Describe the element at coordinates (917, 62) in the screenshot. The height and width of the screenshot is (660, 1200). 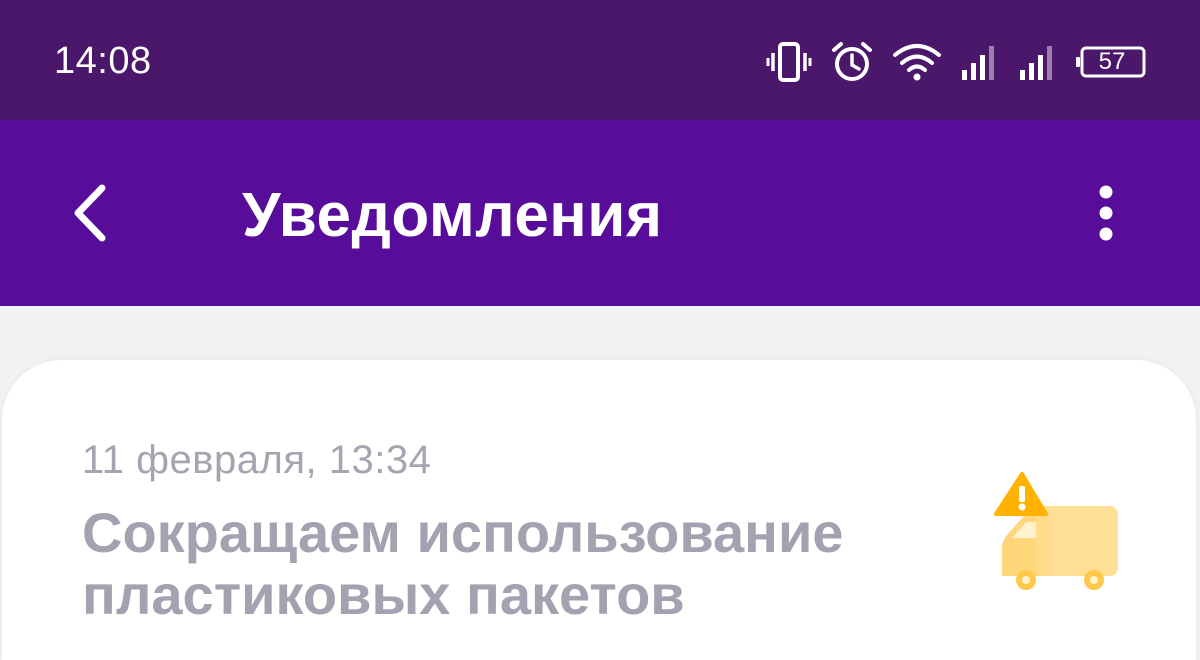
I see `wifi-icon` at that location.